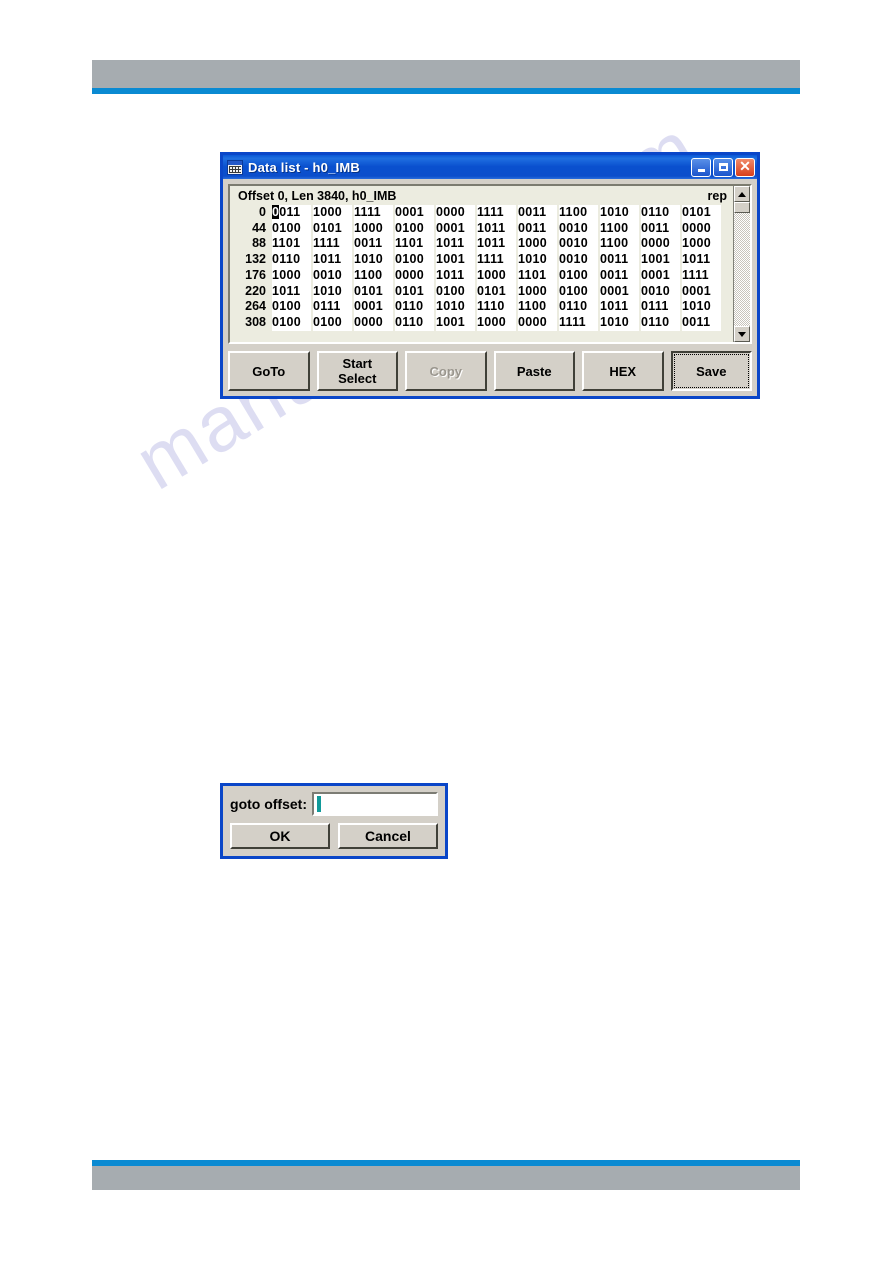  Describe the element at coordinates (723, 167) in the screenshot. I see `maximize-button` at that location.